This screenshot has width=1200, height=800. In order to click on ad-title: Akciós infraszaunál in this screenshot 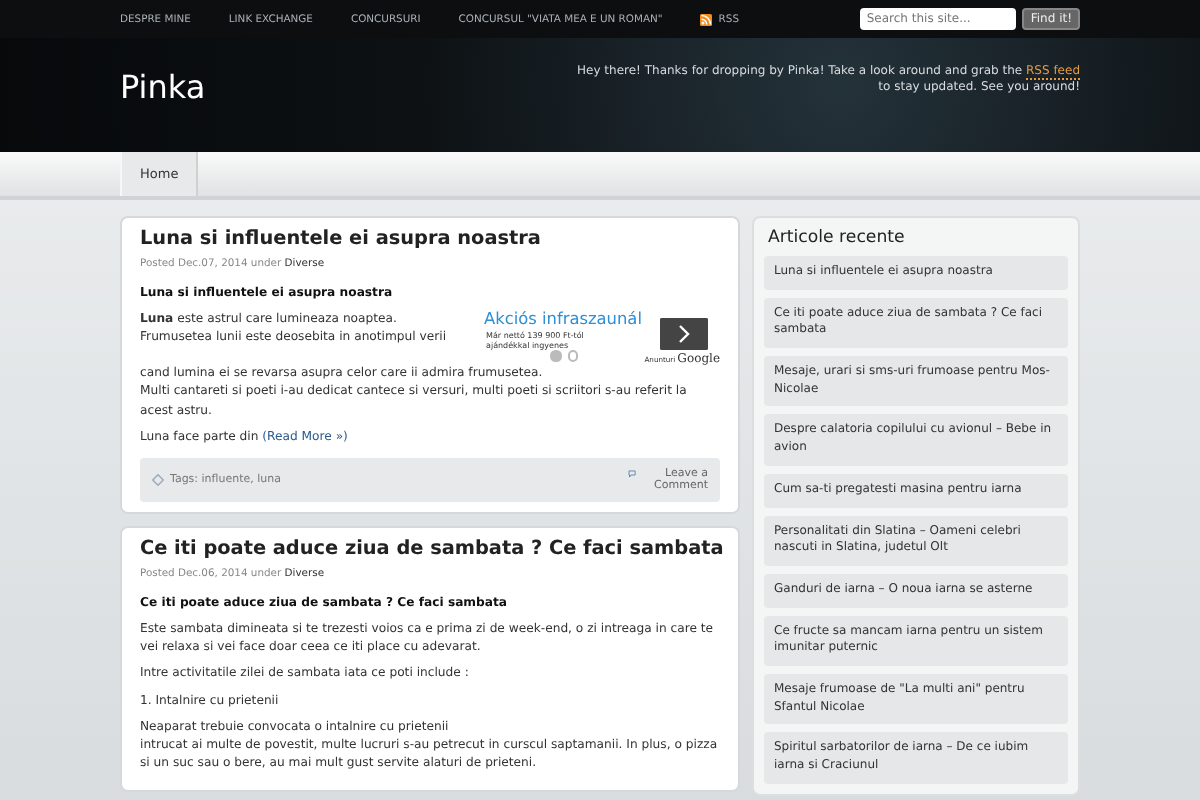, I will do `click(563, 318)`.